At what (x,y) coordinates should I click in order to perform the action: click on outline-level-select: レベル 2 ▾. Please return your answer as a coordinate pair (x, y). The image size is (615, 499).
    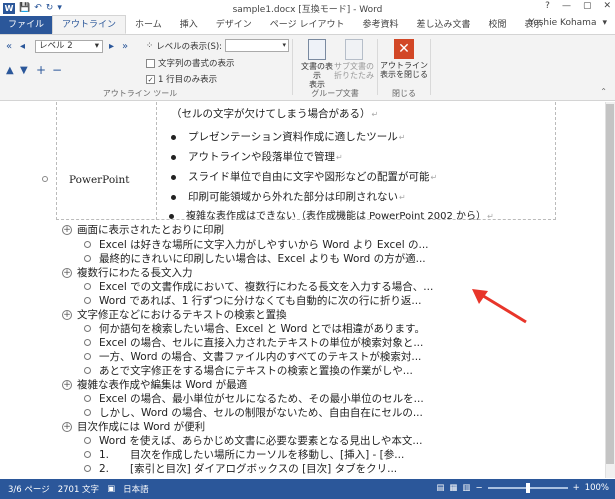
    Looking at the image, I should click on (69, 46).